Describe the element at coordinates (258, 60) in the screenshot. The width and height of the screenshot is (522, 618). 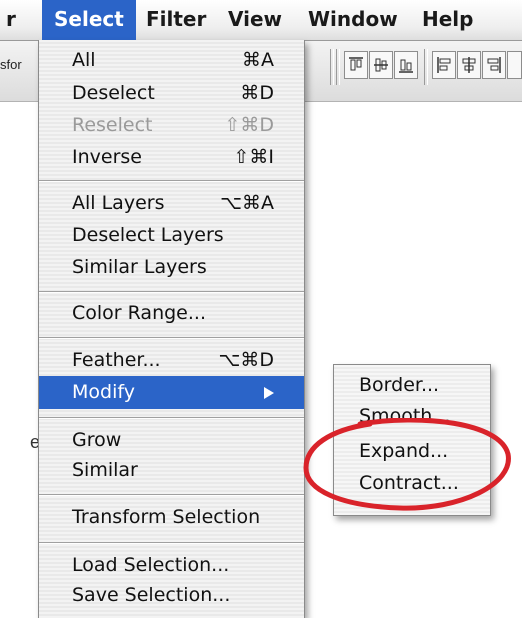
I see `shortcut-label: ⌘A` at that location.